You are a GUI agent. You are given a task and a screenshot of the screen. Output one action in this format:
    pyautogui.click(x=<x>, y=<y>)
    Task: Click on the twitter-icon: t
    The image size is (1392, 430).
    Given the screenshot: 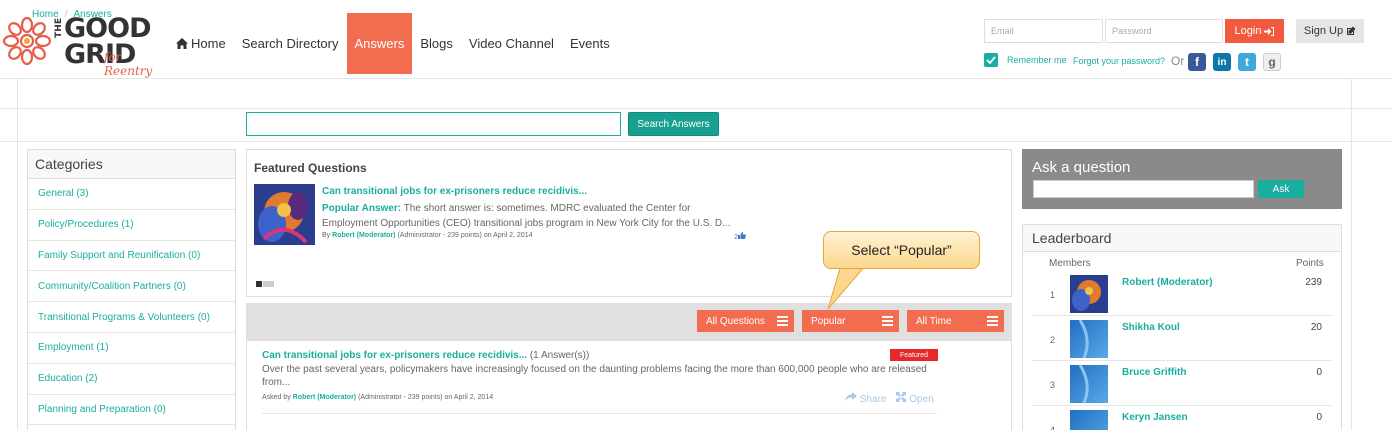 What is the action you would take?
    pyautogui.click(x=1247, y=62)
    